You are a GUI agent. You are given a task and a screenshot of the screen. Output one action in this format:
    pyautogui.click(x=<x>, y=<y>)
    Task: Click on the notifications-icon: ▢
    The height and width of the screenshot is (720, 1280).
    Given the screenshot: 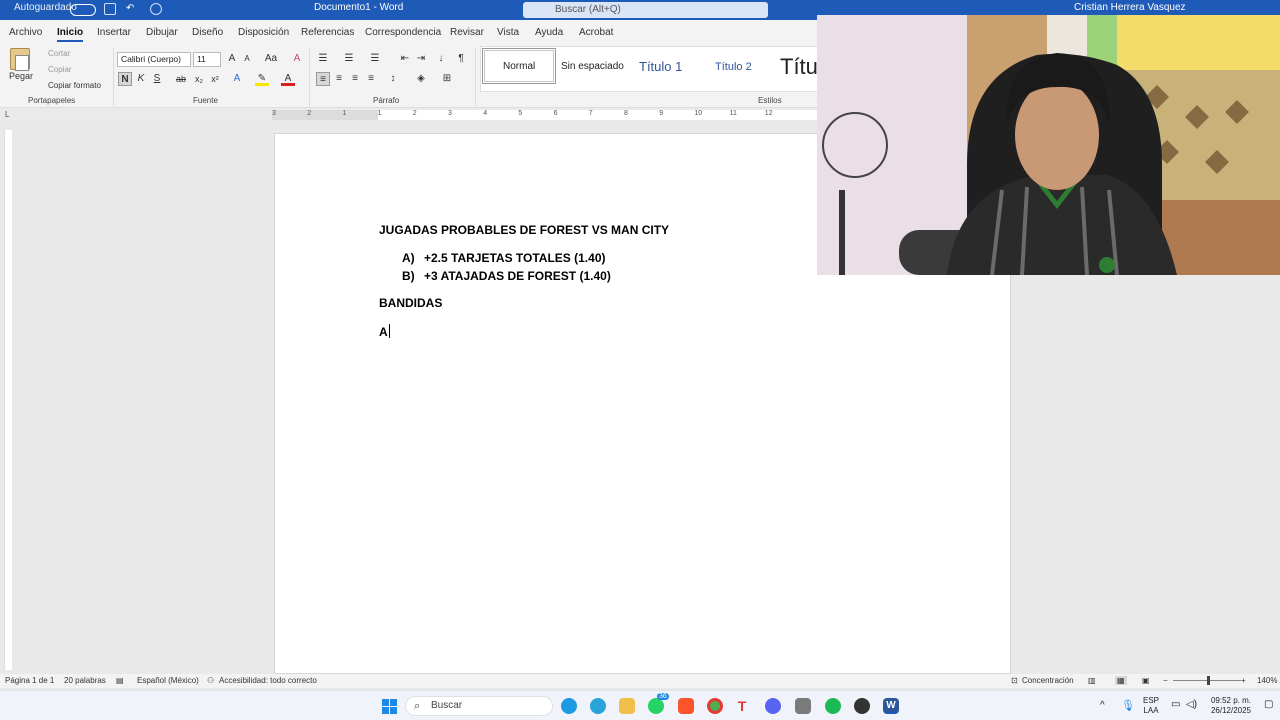 What is the action you would take?
    pyautogui.click(x=1268, y=704)
    